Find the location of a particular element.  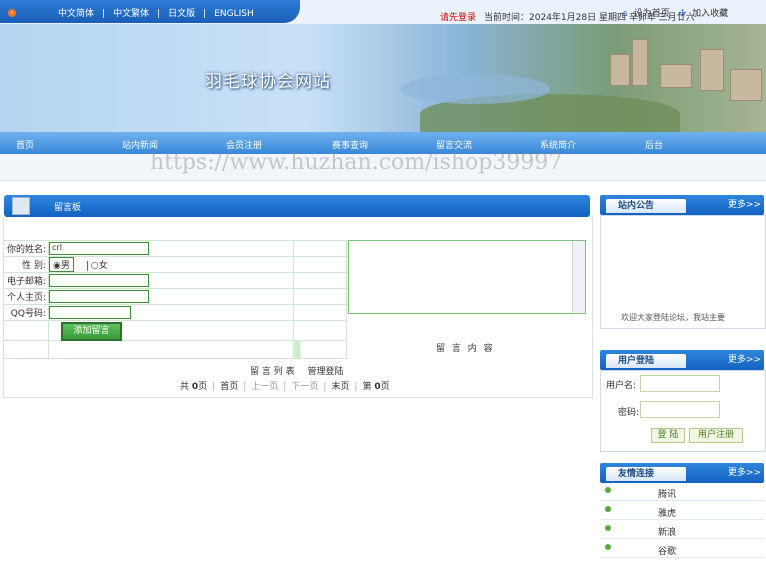

guestbook-form: 你的姓名: crl 性 别: ◉男 ○女 电子邮箱: 个人主页: QQ号码: is located at coordinates (175, 299).